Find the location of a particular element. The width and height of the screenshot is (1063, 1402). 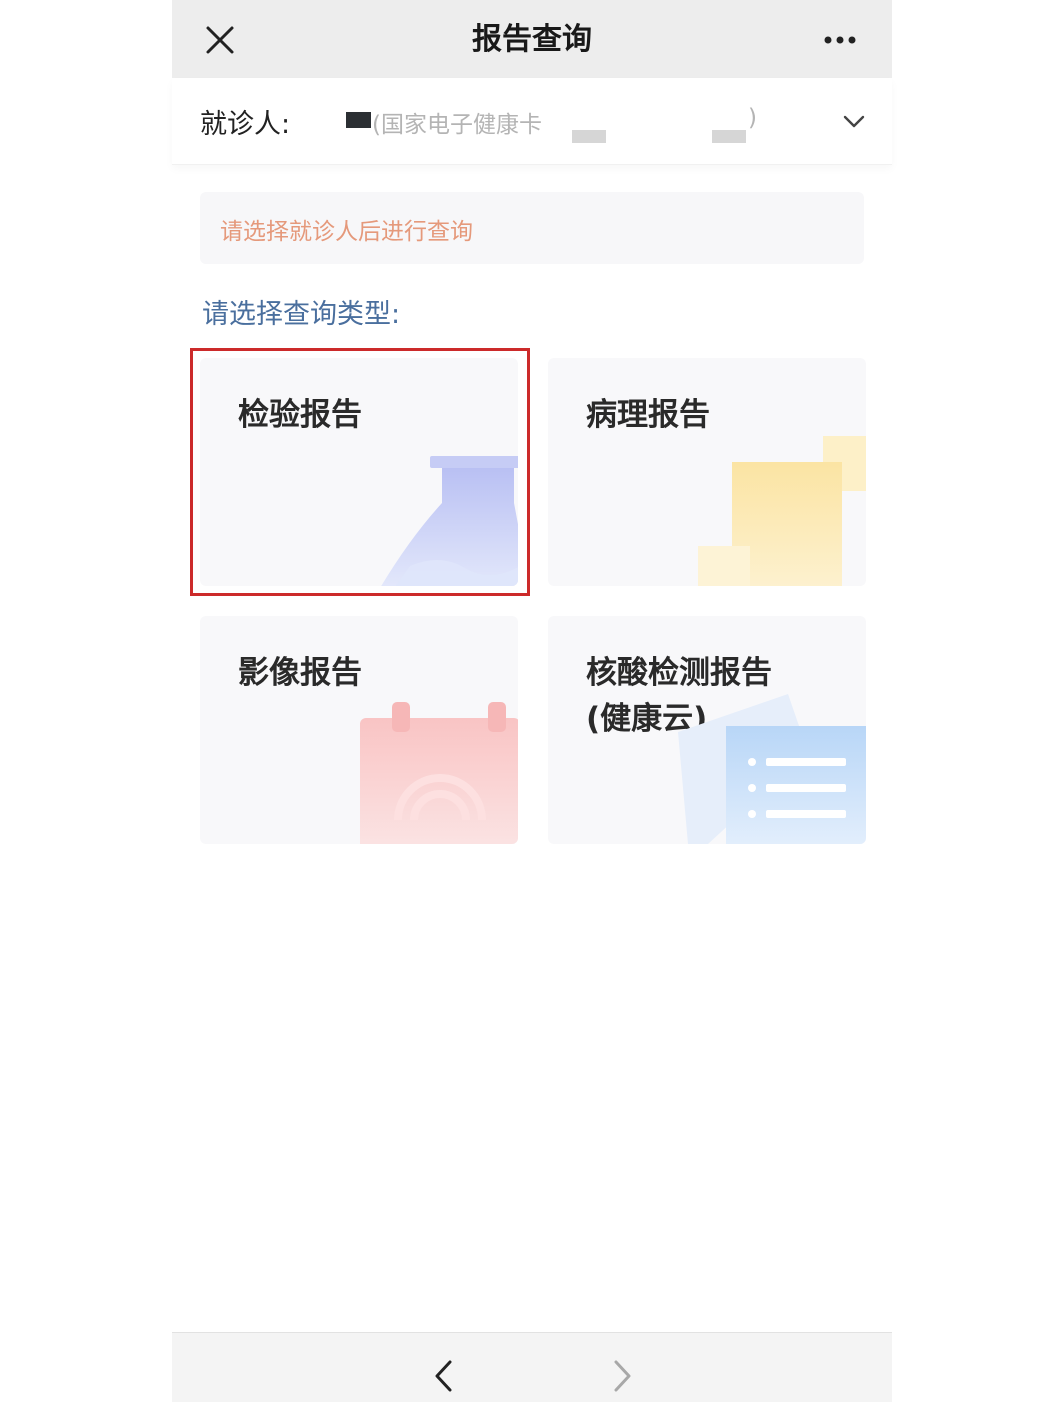

more-dots-icon is located at coordinates (840, 40).